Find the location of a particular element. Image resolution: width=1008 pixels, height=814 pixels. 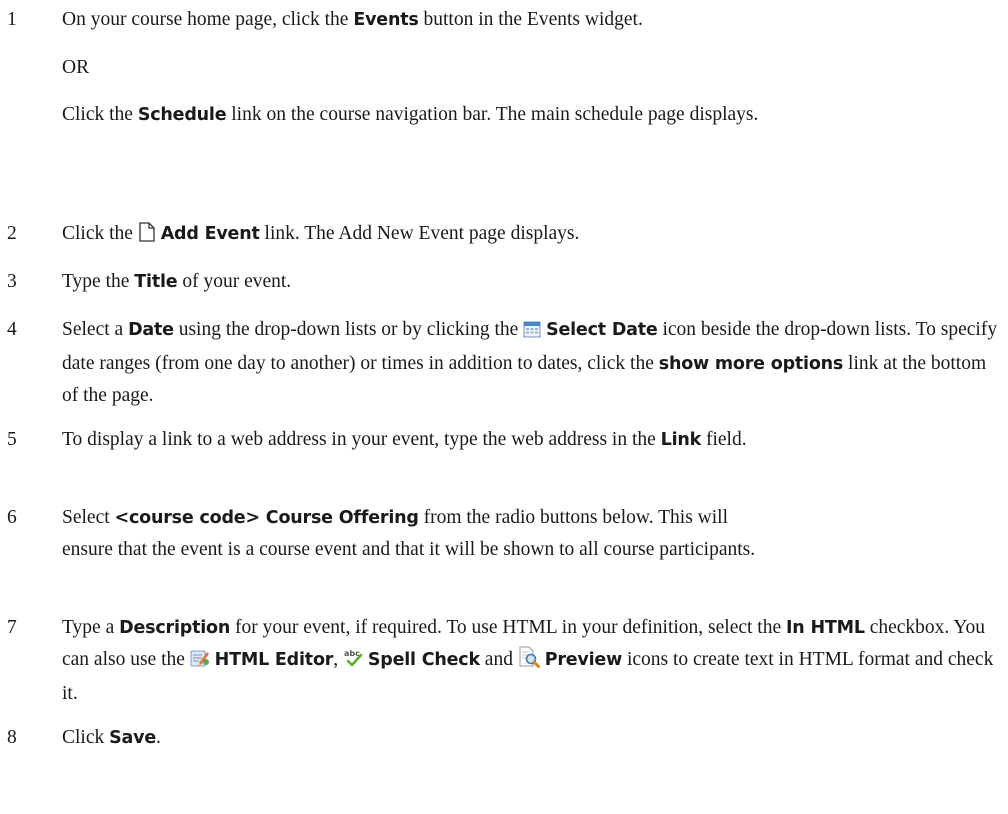

step-number: 4 is located at coordinates (12, 329).